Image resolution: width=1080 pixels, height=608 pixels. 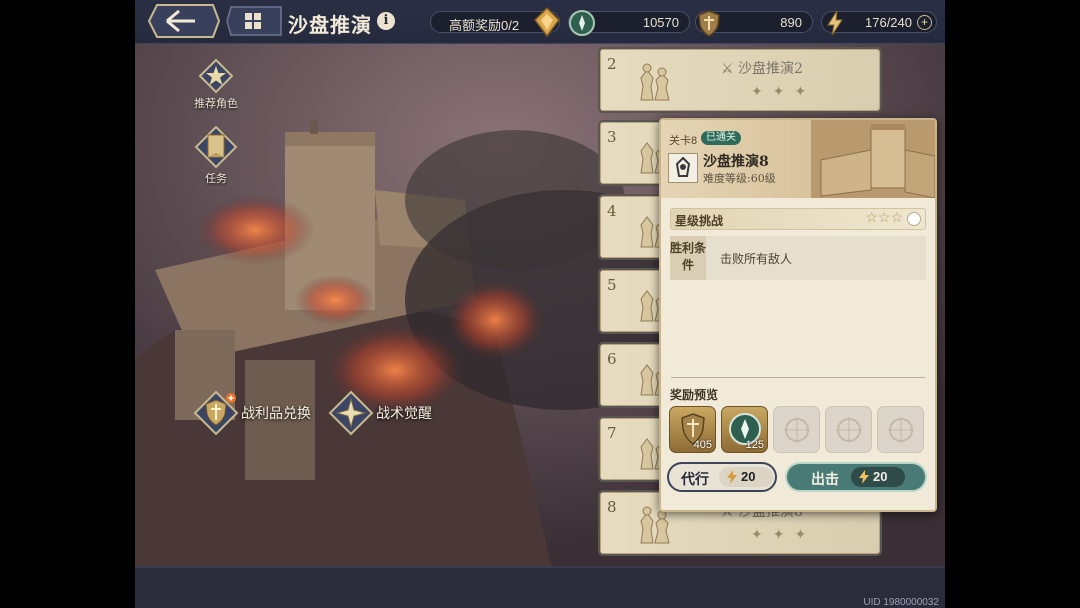 I want to click on loot-exchange-button: 战利品兑换, so click(x=258, y=414).